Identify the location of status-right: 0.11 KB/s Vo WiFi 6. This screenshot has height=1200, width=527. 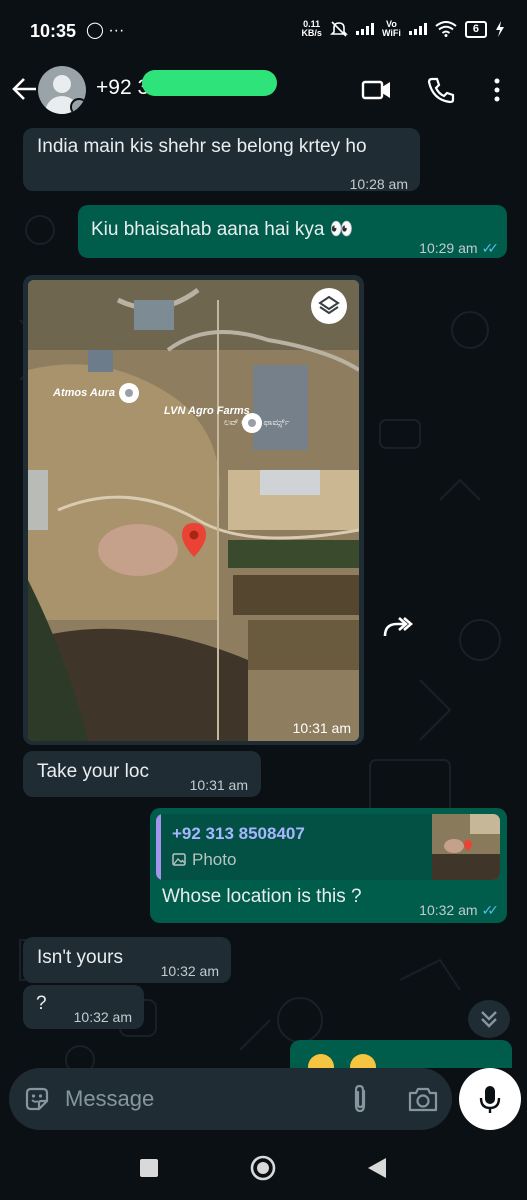
(403, 29).